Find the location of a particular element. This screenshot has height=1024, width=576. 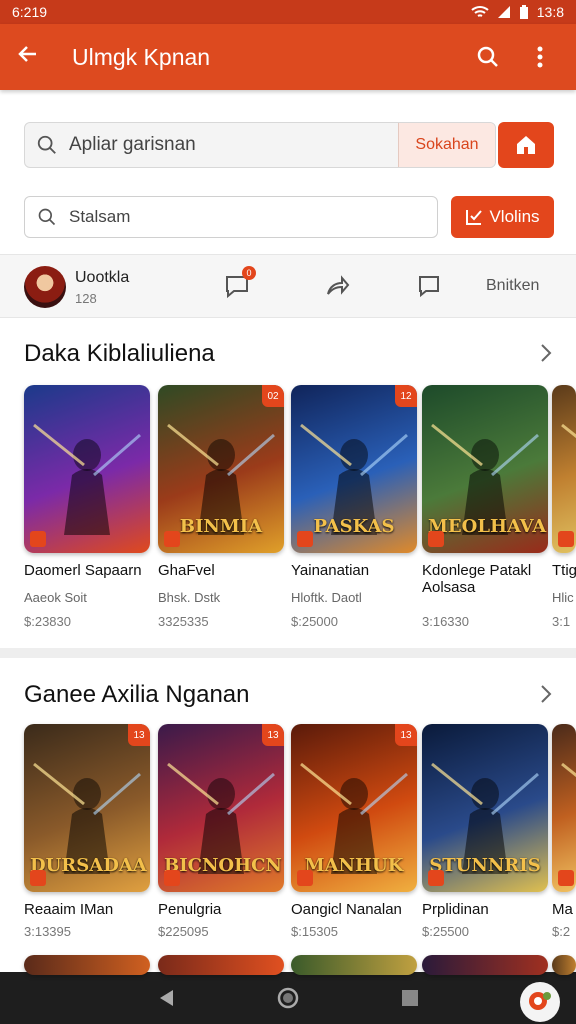

message-icon is located at coordinates (429, 287).